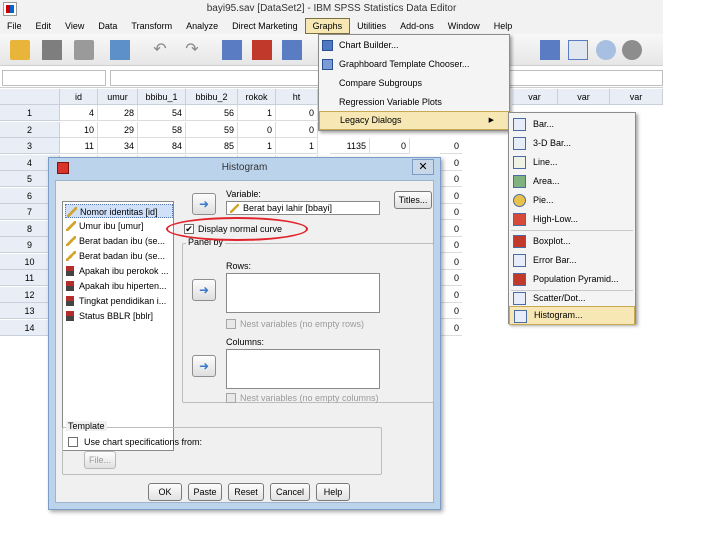 This screenshot has width=720, height=540. What do you see at coordinates (14, 26) in the screenshot?
I see `menu-file: File` at bounding box center [14, 26].